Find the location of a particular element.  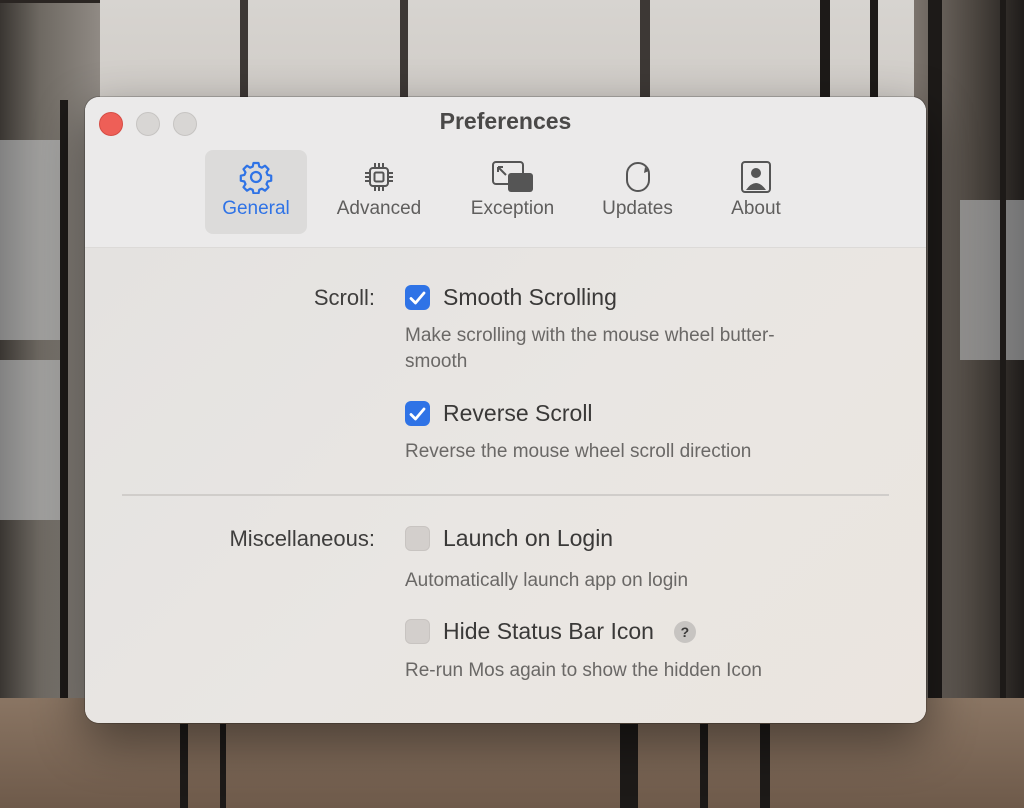

chip-icon is located at coordinates (379, 177).